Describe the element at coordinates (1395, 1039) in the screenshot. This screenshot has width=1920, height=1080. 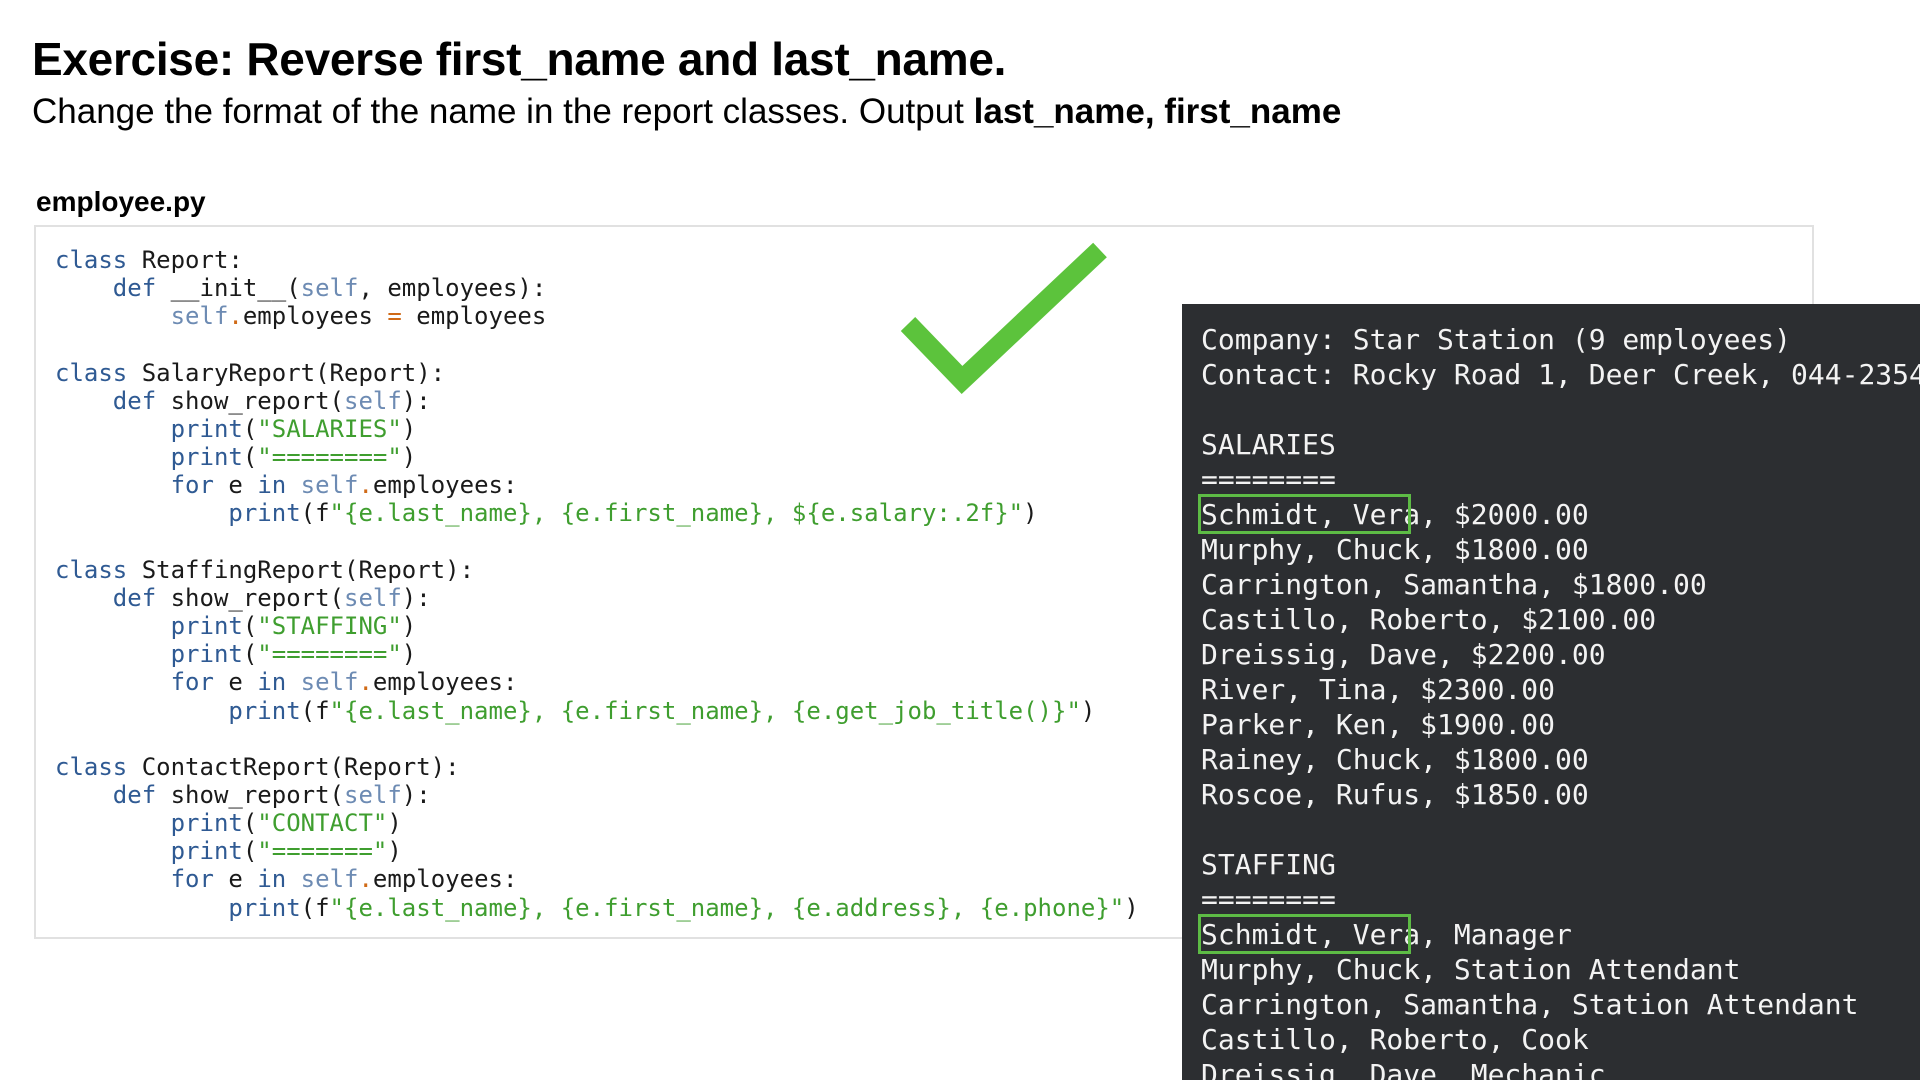
I see `terminal-line: Castillo, Roberto, Cook` at that location.